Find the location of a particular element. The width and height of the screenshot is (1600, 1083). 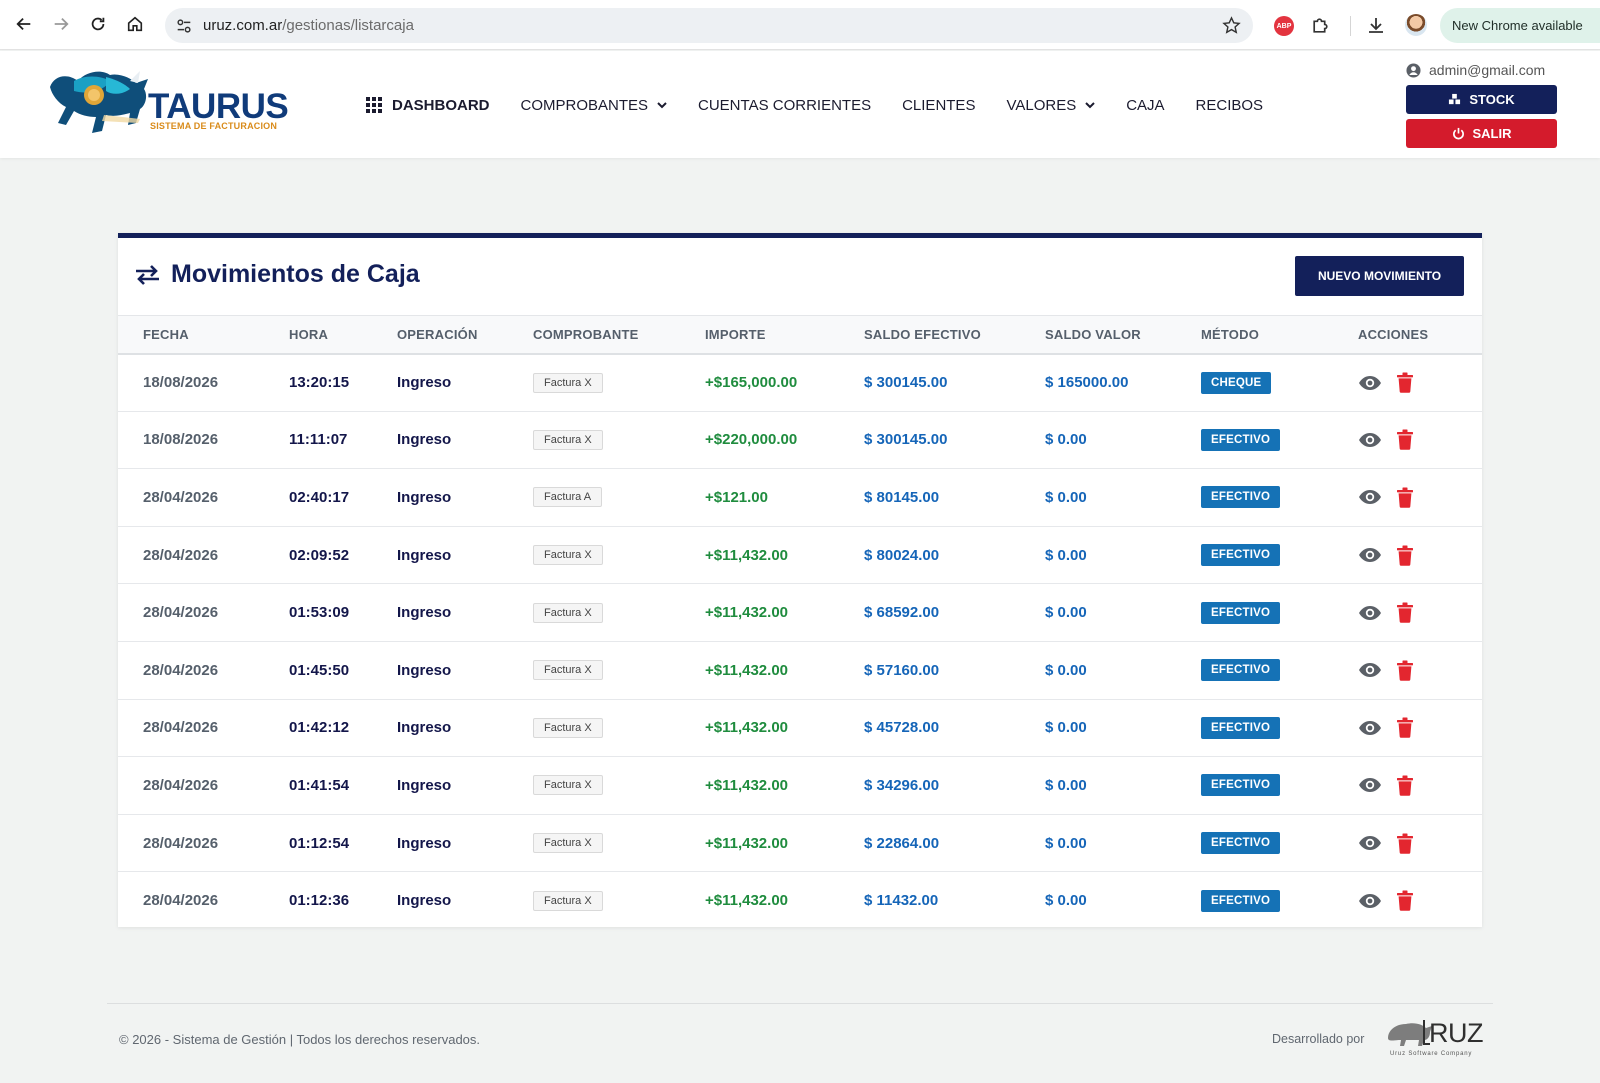

adblock-extension-icon: ABP is located at coordinates (1284, 26).